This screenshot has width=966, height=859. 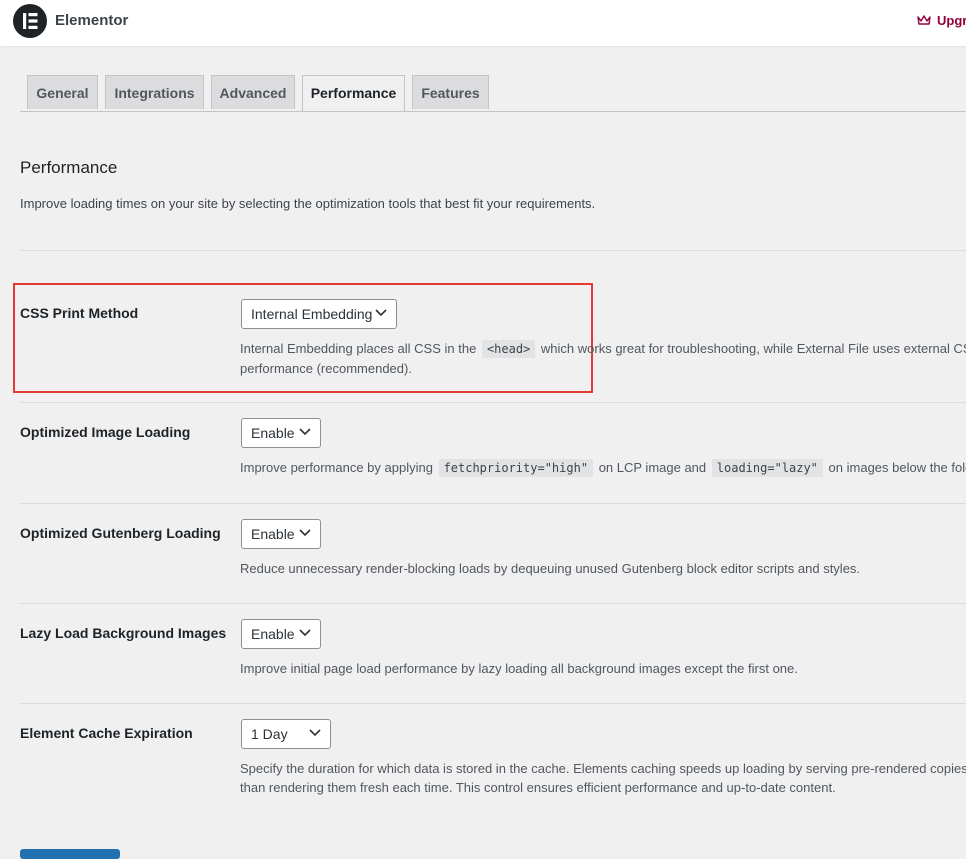 What do you see at coordinates (897, 467) in the screenshot?
I see `image-desc-text-3: on images below the fold.` at bounding box center [897, 467].